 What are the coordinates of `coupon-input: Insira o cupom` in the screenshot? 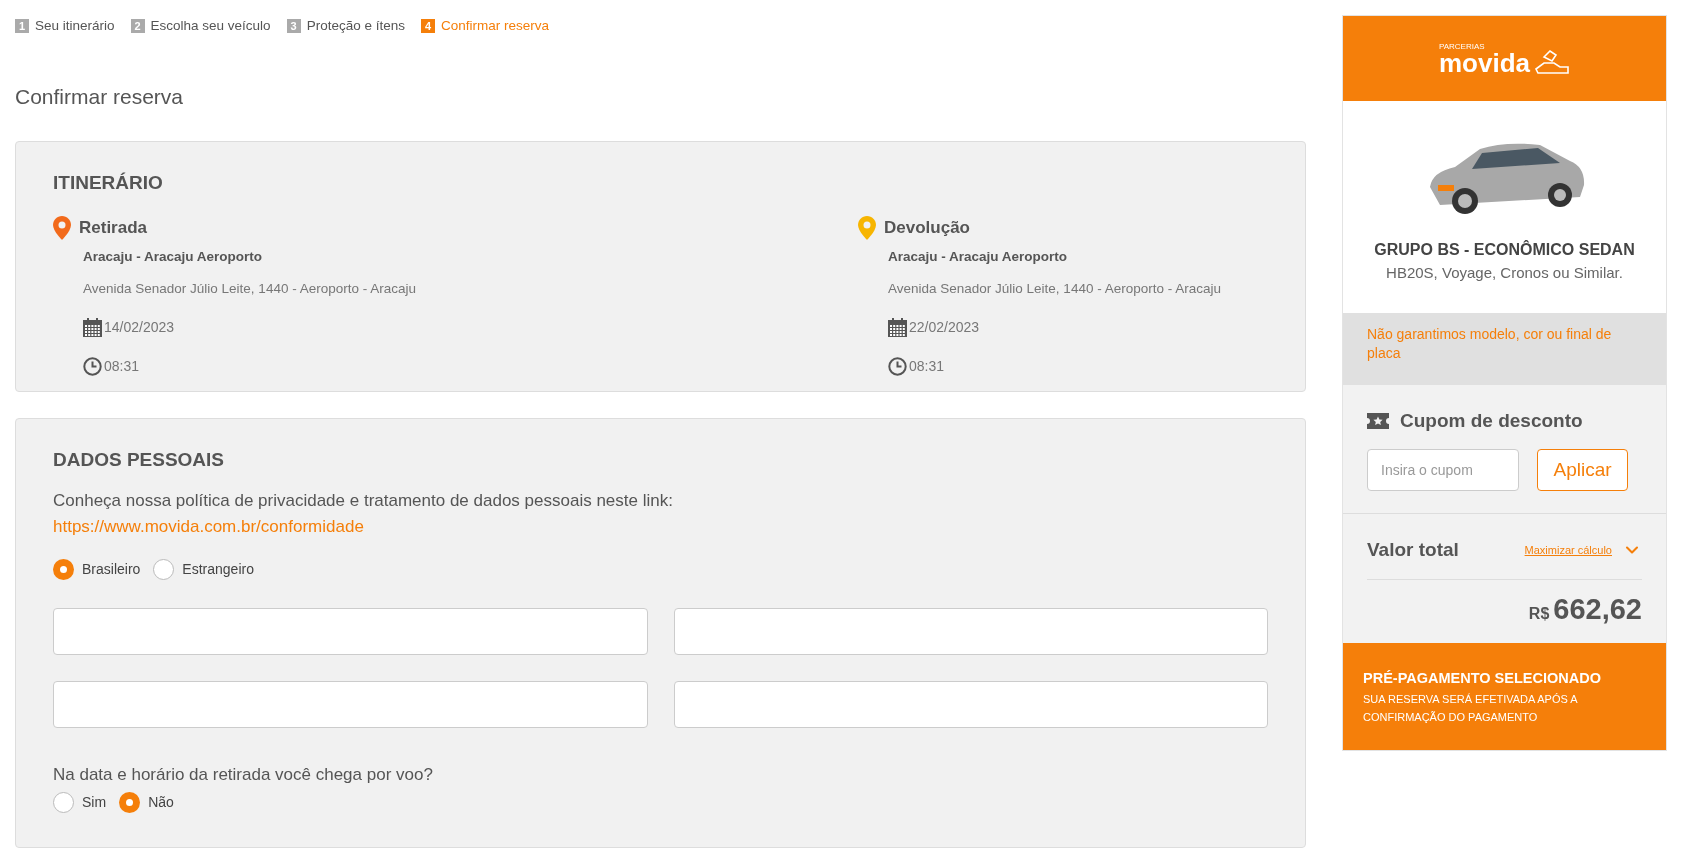 It's located at (1443, 470).